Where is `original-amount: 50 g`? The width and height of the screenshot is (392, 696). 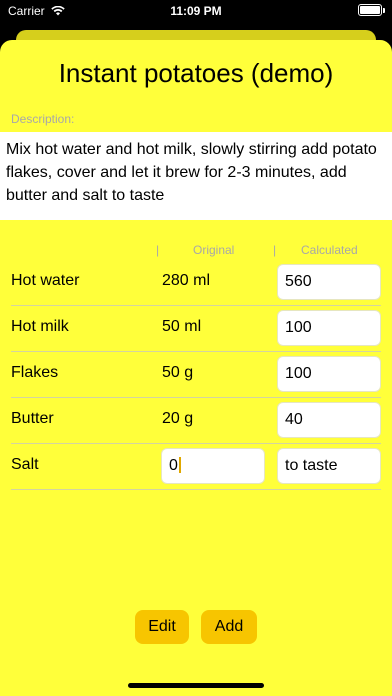 original-amount: 50 g is located at coordinates (178, 372).